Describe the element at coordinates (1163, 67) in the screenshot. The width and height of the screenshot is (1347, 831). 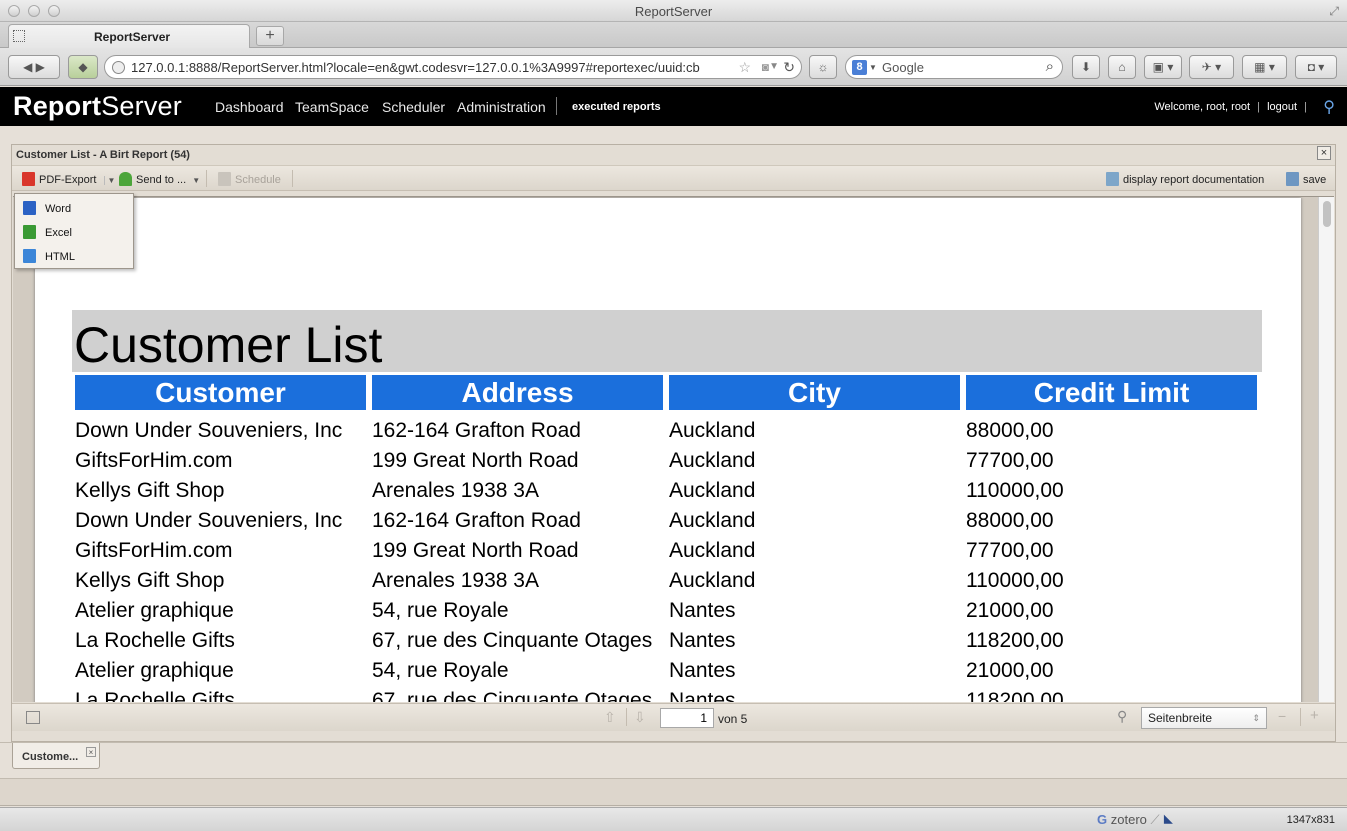
I see `screenshot-icon: ▣ ▾` at that location.